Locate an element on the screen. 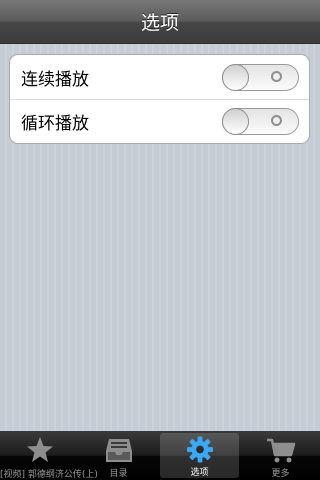  setting-label-continuous-play: 连续播放 is located at coordinates (55, 79).